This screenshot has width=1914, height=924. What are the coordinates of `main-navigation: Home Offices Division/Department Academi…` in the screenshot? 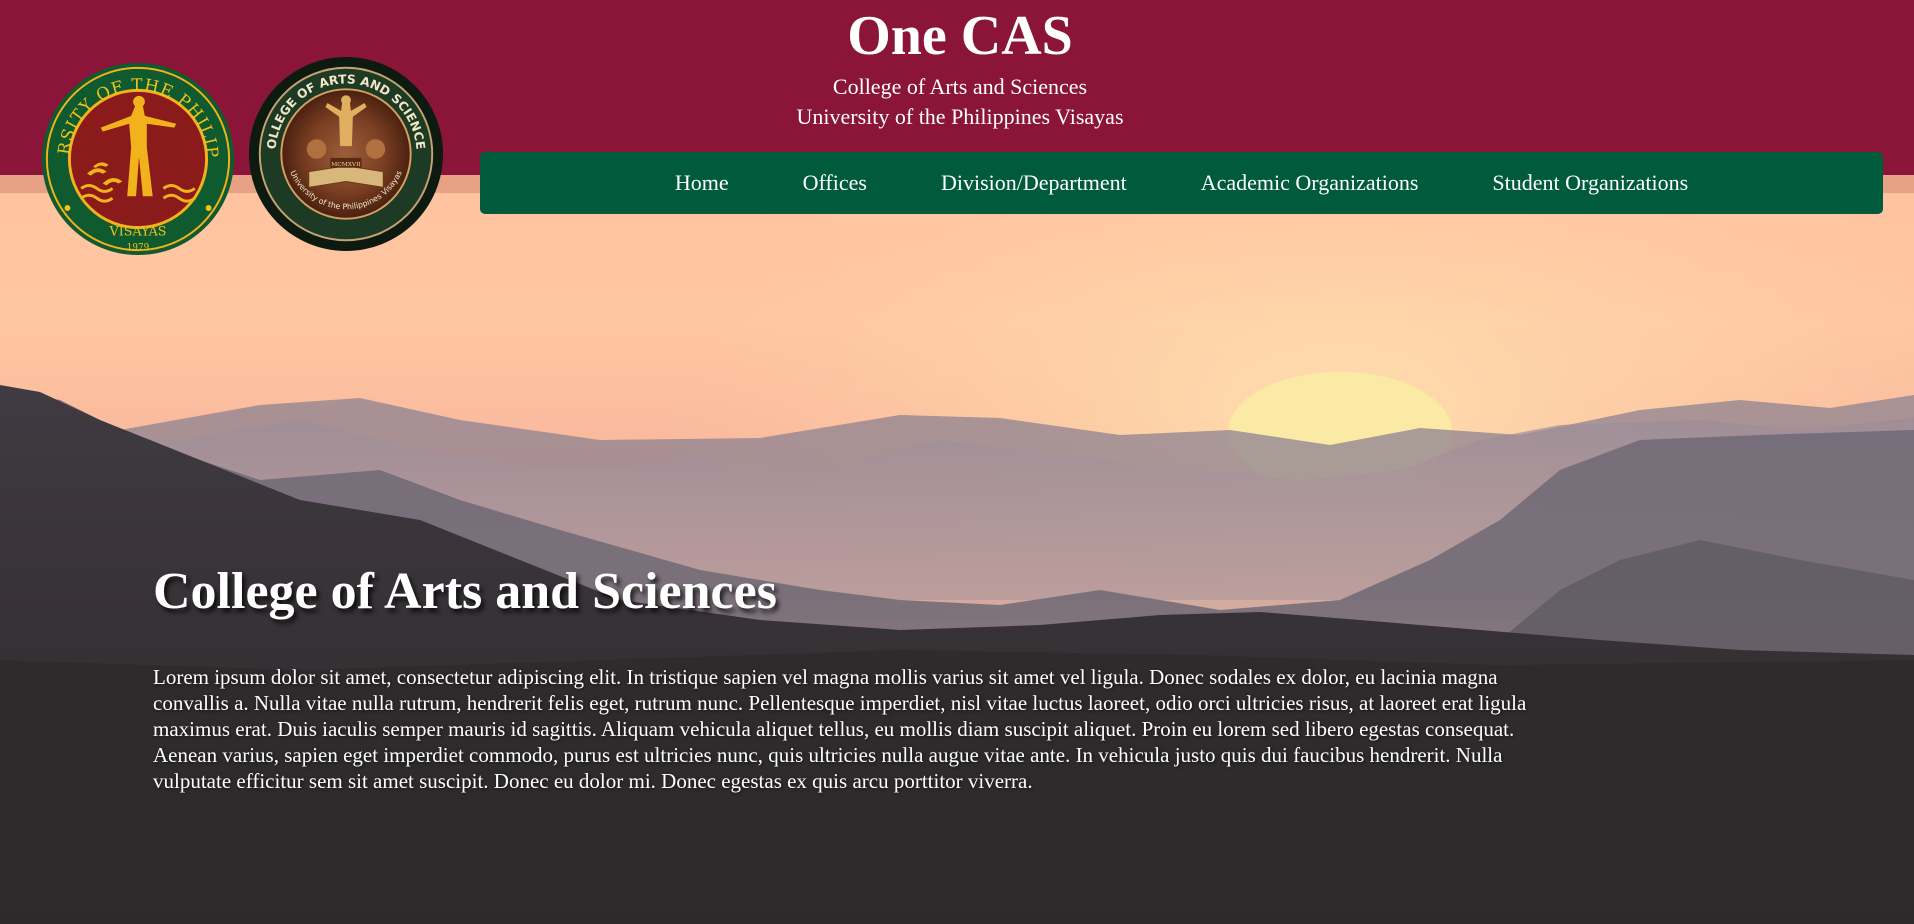 It's located at (1181, 183).